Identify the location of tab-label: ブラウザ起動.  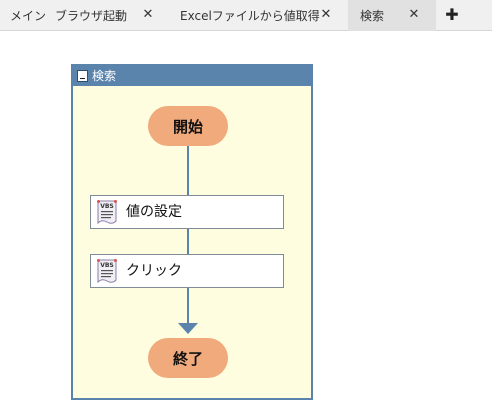
(91, 16).